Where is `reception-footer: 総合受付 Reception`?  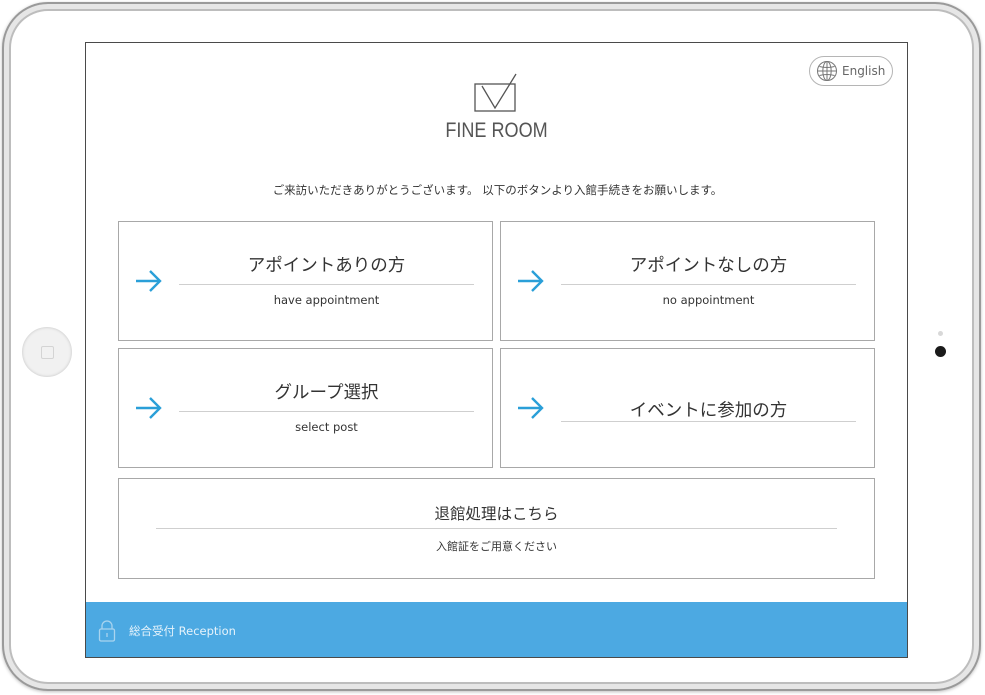
reception-footer: 総合受付 Reception is located at coordinates (496, 629).